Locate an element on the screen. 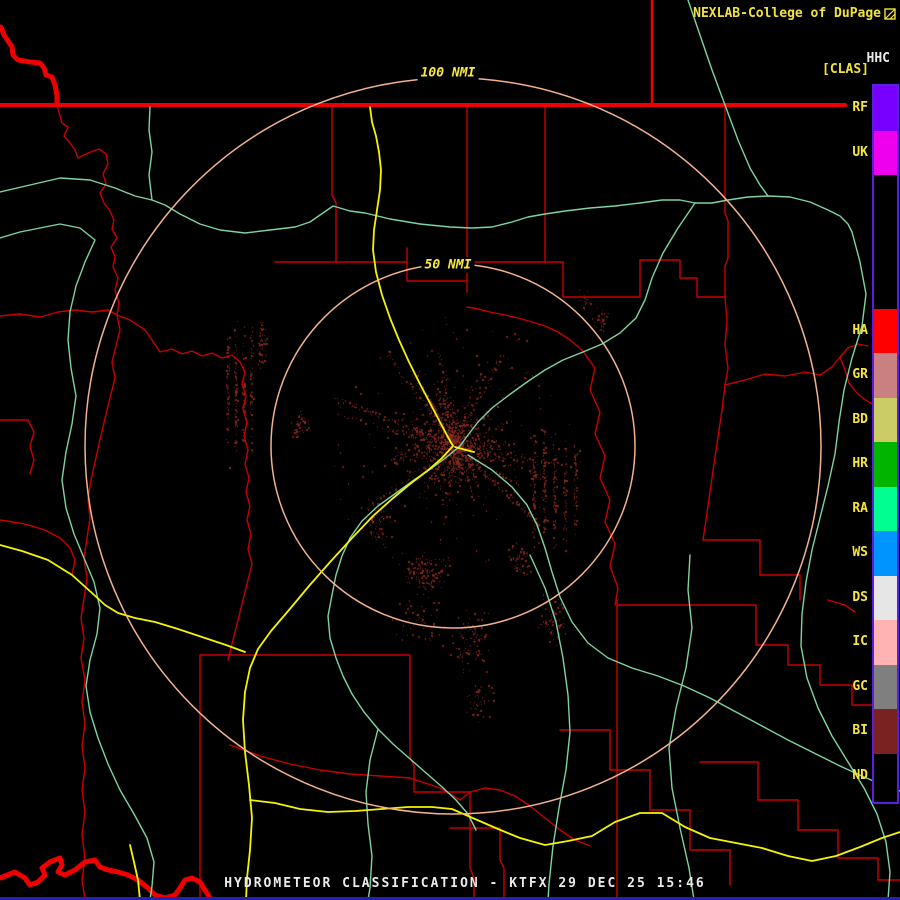 This screenshot has height=900, width=900. colorbar-cell-BD is located at coordinates (885, 420).